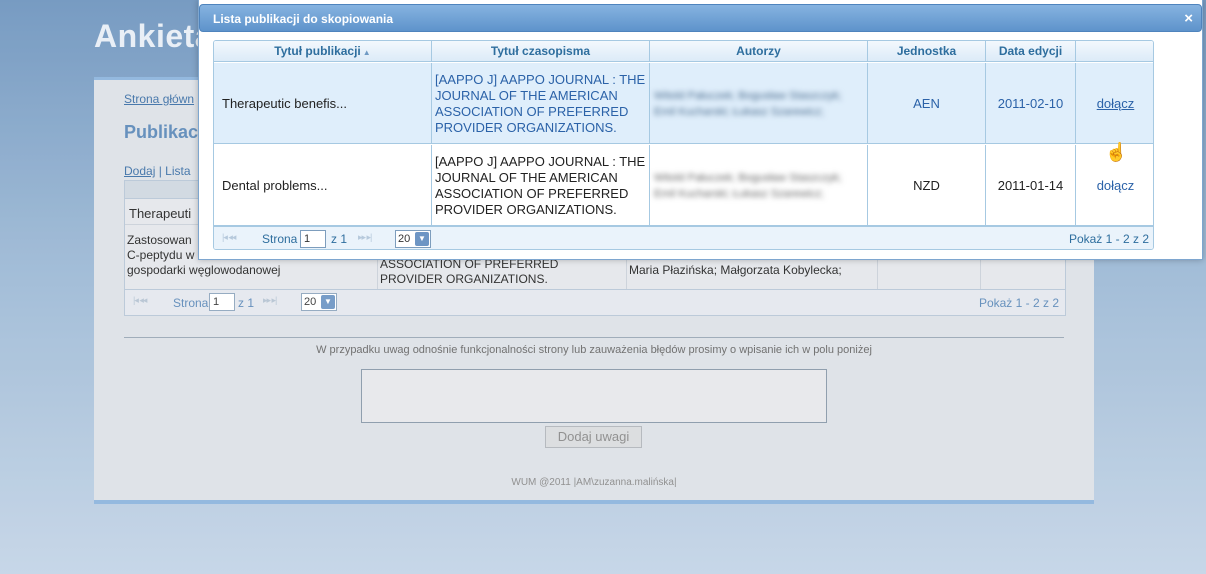 The height and width of the screenshot is (574, 1206). I want to click on cell-action: dołącz, so click(1114, 103).